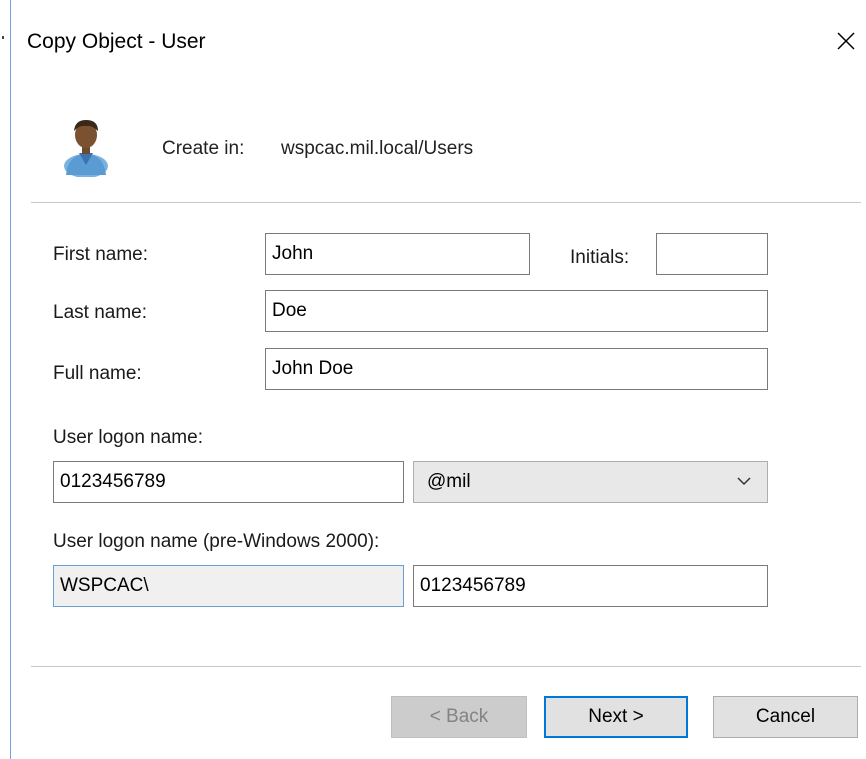 This screenshot has width=866, height=759. What do you see at coordinates (516, 369) in the screenshot?
I see `full-name-input` at bounding box center [516, 369].